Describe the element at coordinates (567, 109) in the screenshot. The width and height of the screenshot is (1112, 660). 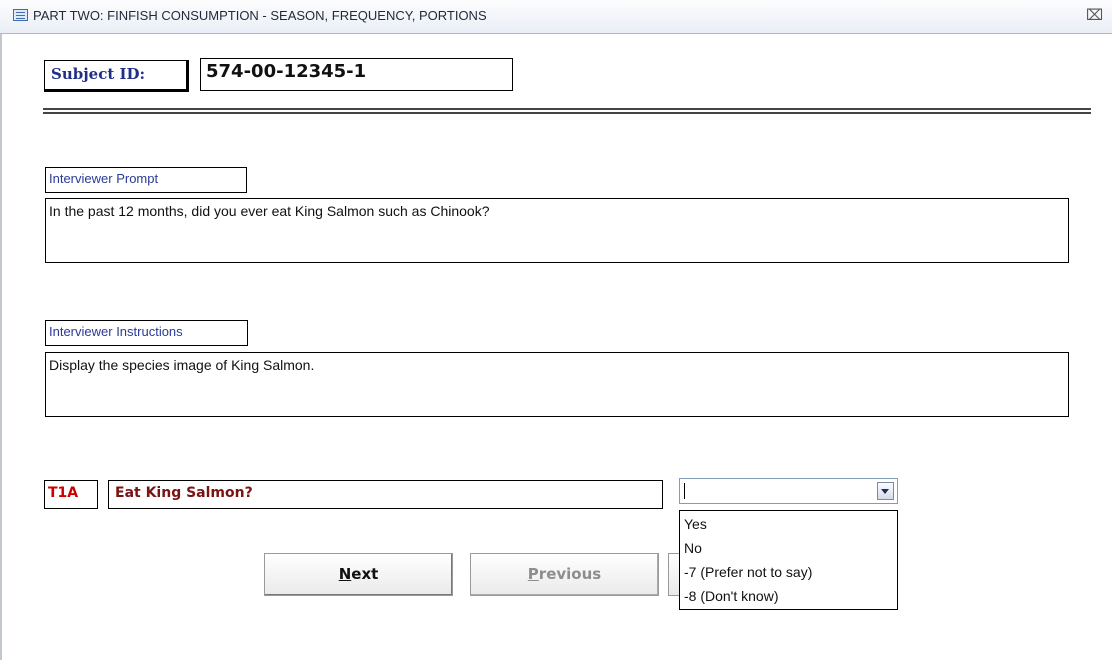
I see `header-divider-top` at that location.